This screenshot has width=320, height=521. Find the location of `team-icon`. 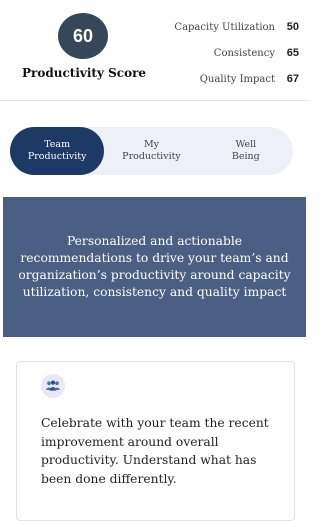

team-icon is located at coordinates (53, 386).